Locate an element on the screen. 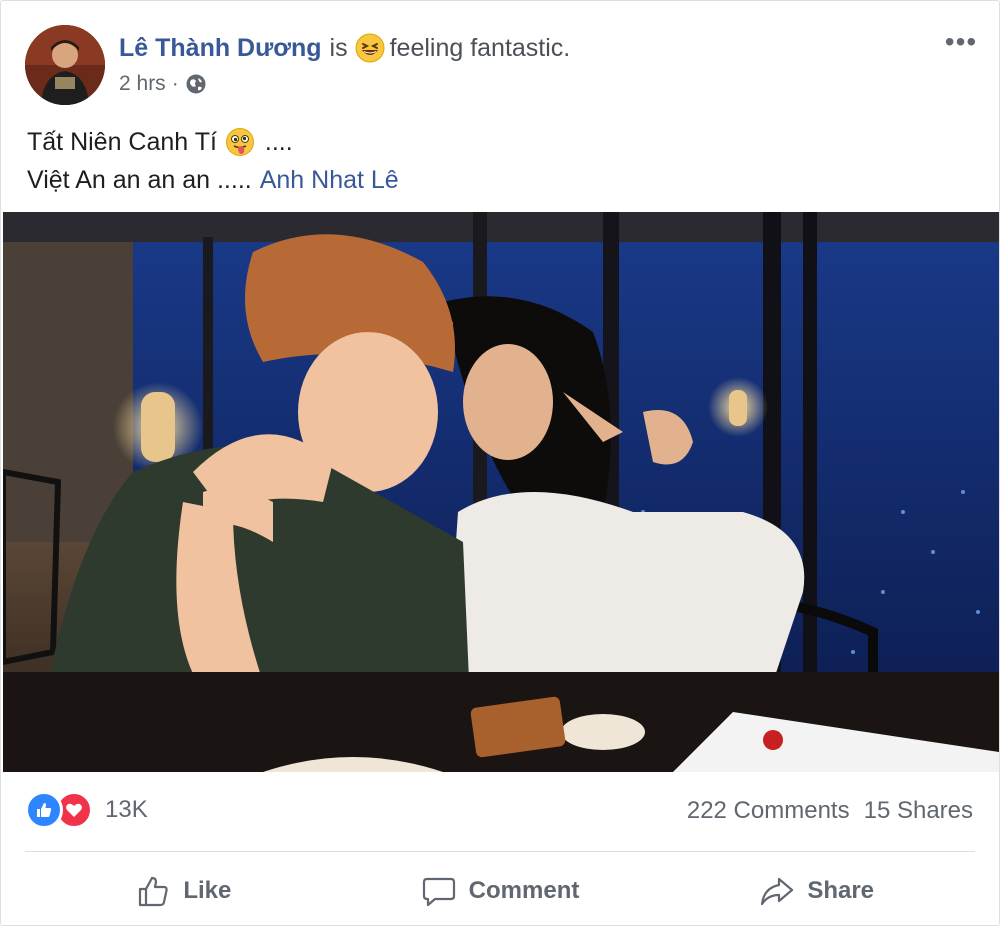  laughing-emoji-icon is located at coordinates (370, 48).